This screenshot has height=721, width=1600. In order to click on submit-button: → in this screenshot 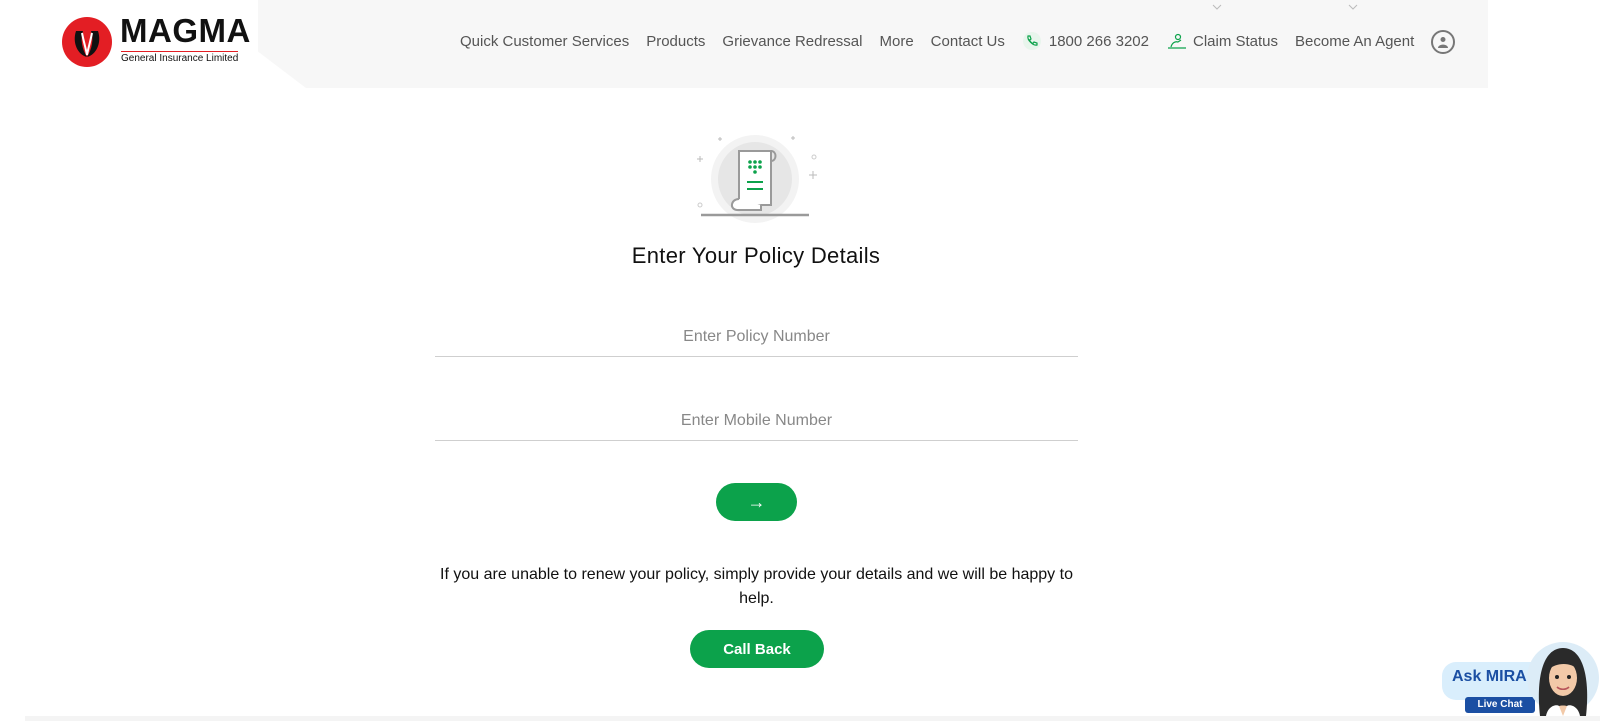, I will do `click(756, 502)`.